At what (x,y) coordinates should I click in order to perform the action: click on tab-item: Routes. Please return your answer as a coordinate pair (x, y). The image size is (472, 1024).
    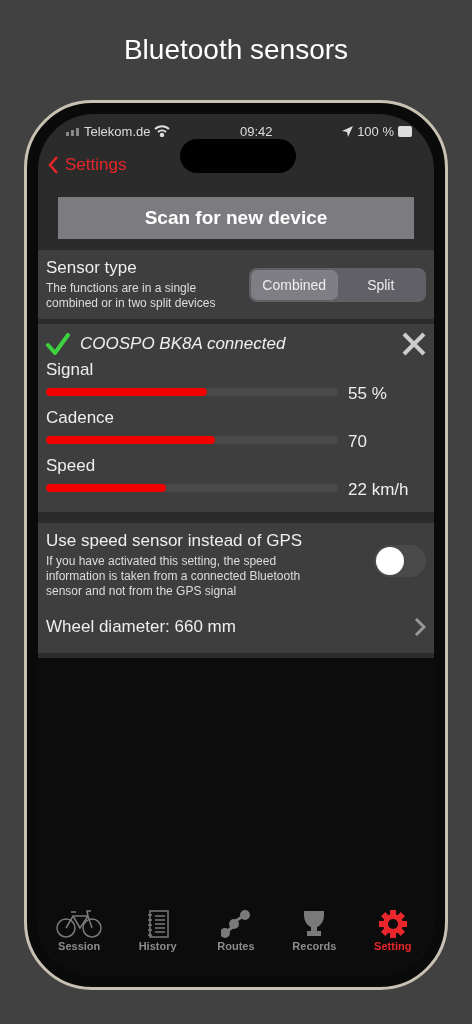
    Looking at the image, I should click on (235, 943).